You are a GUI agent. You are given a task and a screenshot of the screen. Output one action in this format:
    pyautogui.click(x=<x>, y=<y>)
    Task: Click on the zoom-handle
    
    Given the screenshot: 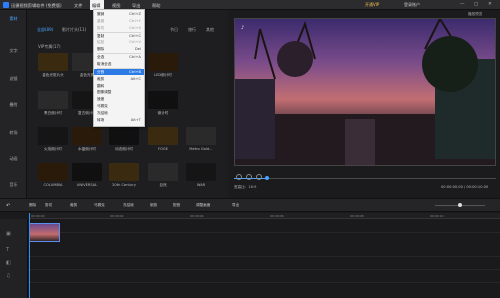 What is the action you would take?
    pyautogui.click(x=460, y=205)
    